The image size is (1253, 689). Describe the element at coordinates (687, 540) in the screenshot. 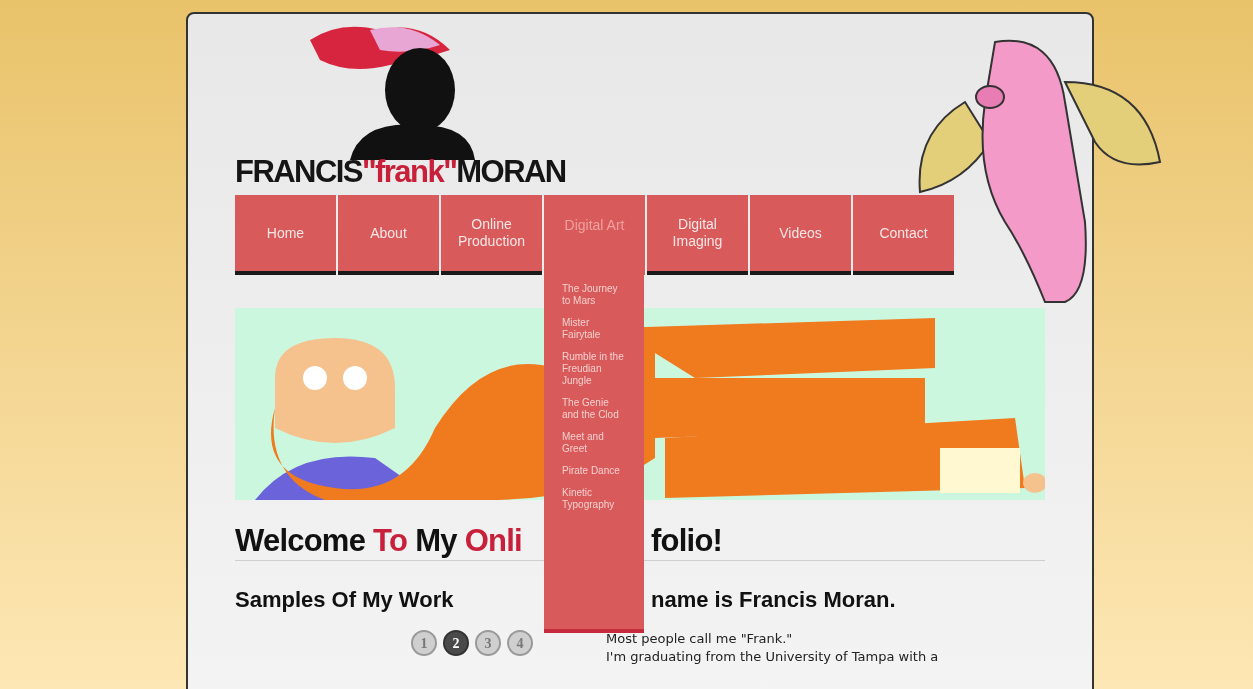

I see `heading-word: folio!` at that location.